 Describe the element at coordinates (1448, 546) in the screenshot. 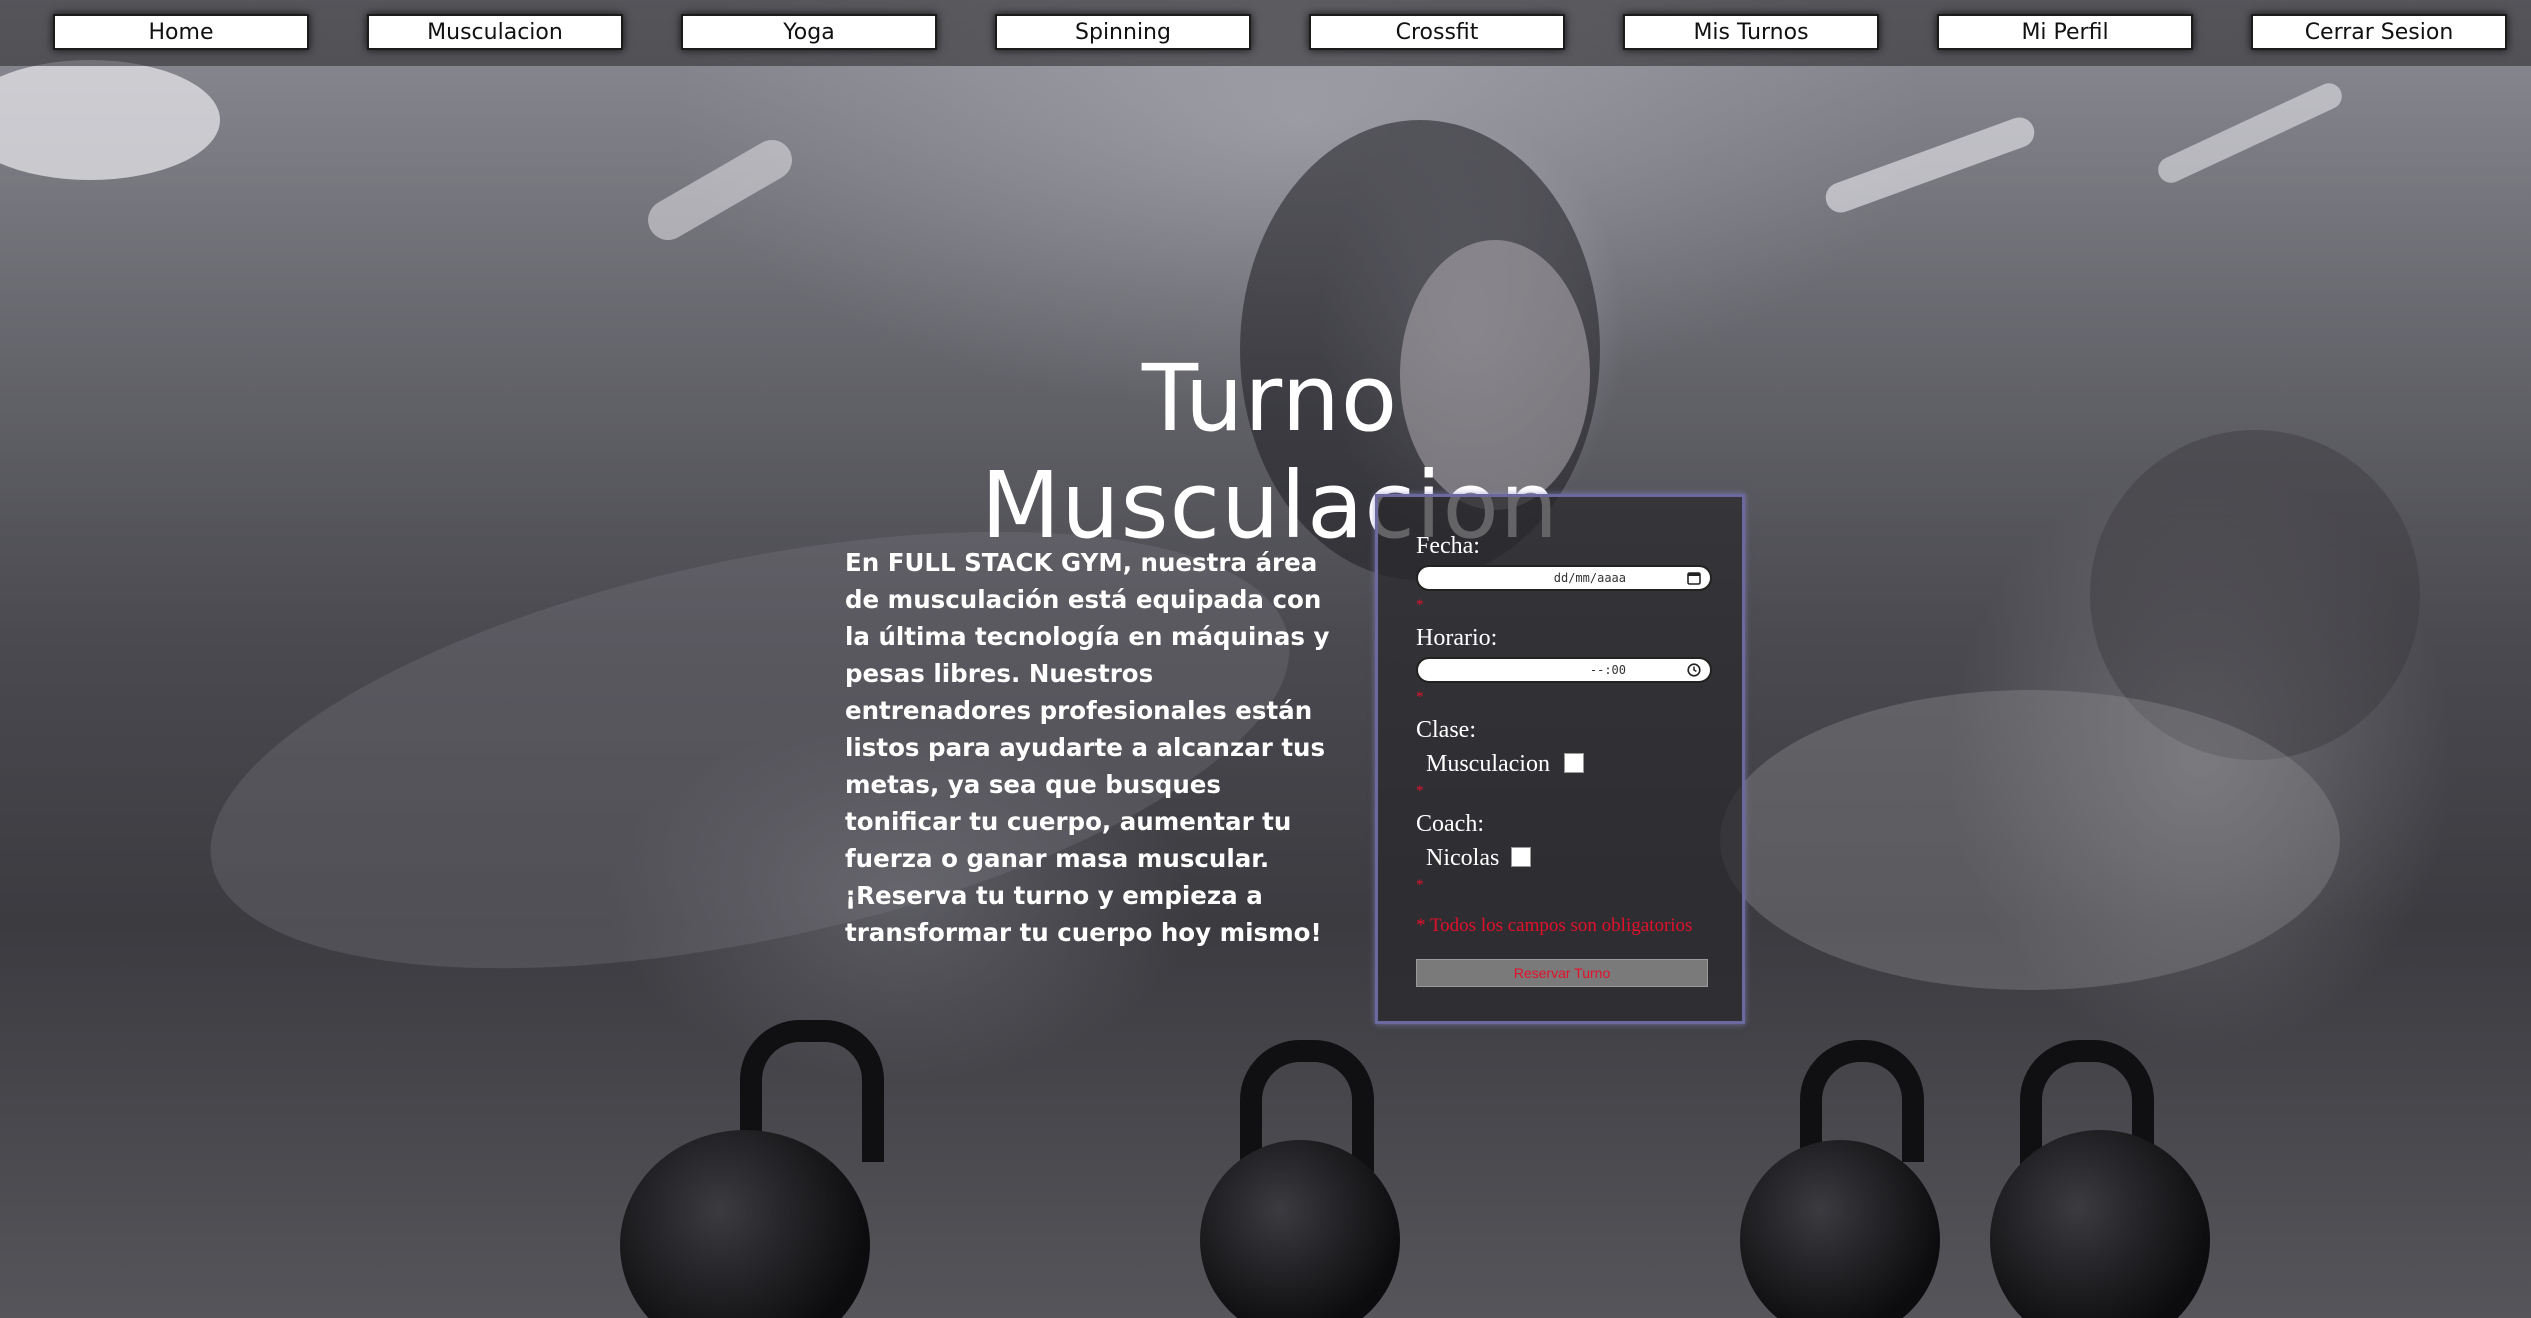

I see `fecha-label: Fecha:` at that location.